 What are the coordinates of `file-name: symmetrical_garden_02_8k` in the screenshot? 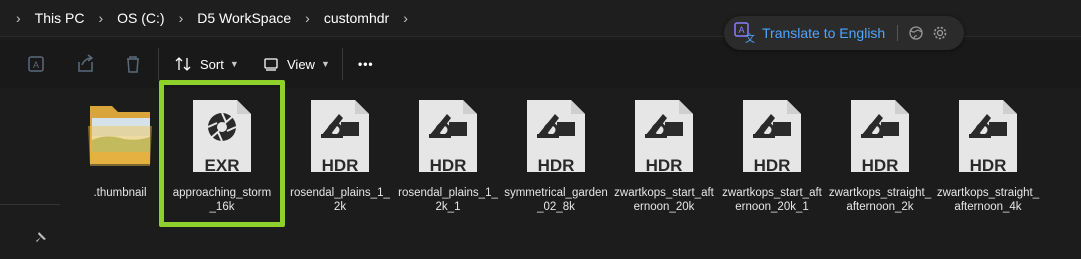 It's located at (556, 200).